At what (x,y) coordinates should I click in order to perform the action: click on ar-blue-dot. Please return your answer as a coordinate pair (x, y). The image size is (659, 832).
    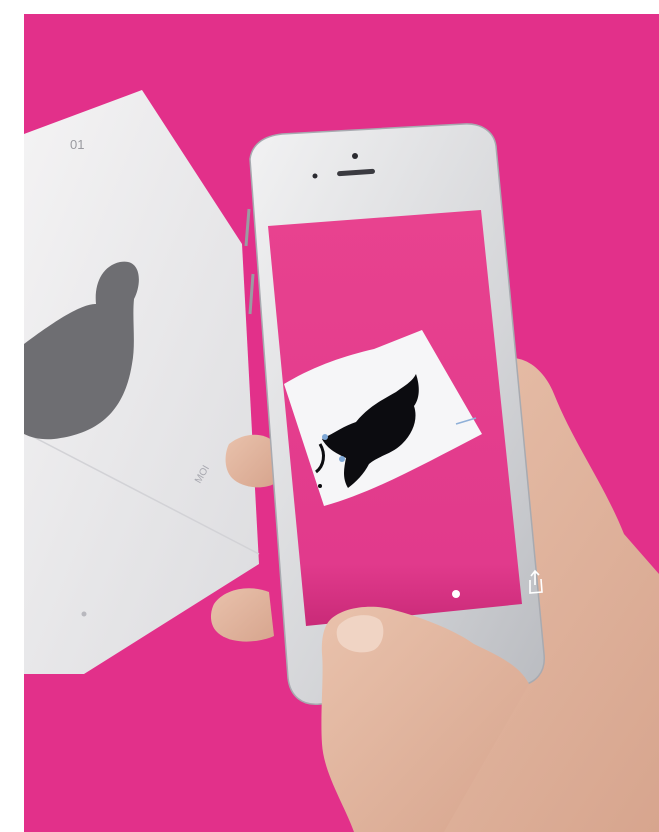
    Looking at the image, I should click on (325, 437).